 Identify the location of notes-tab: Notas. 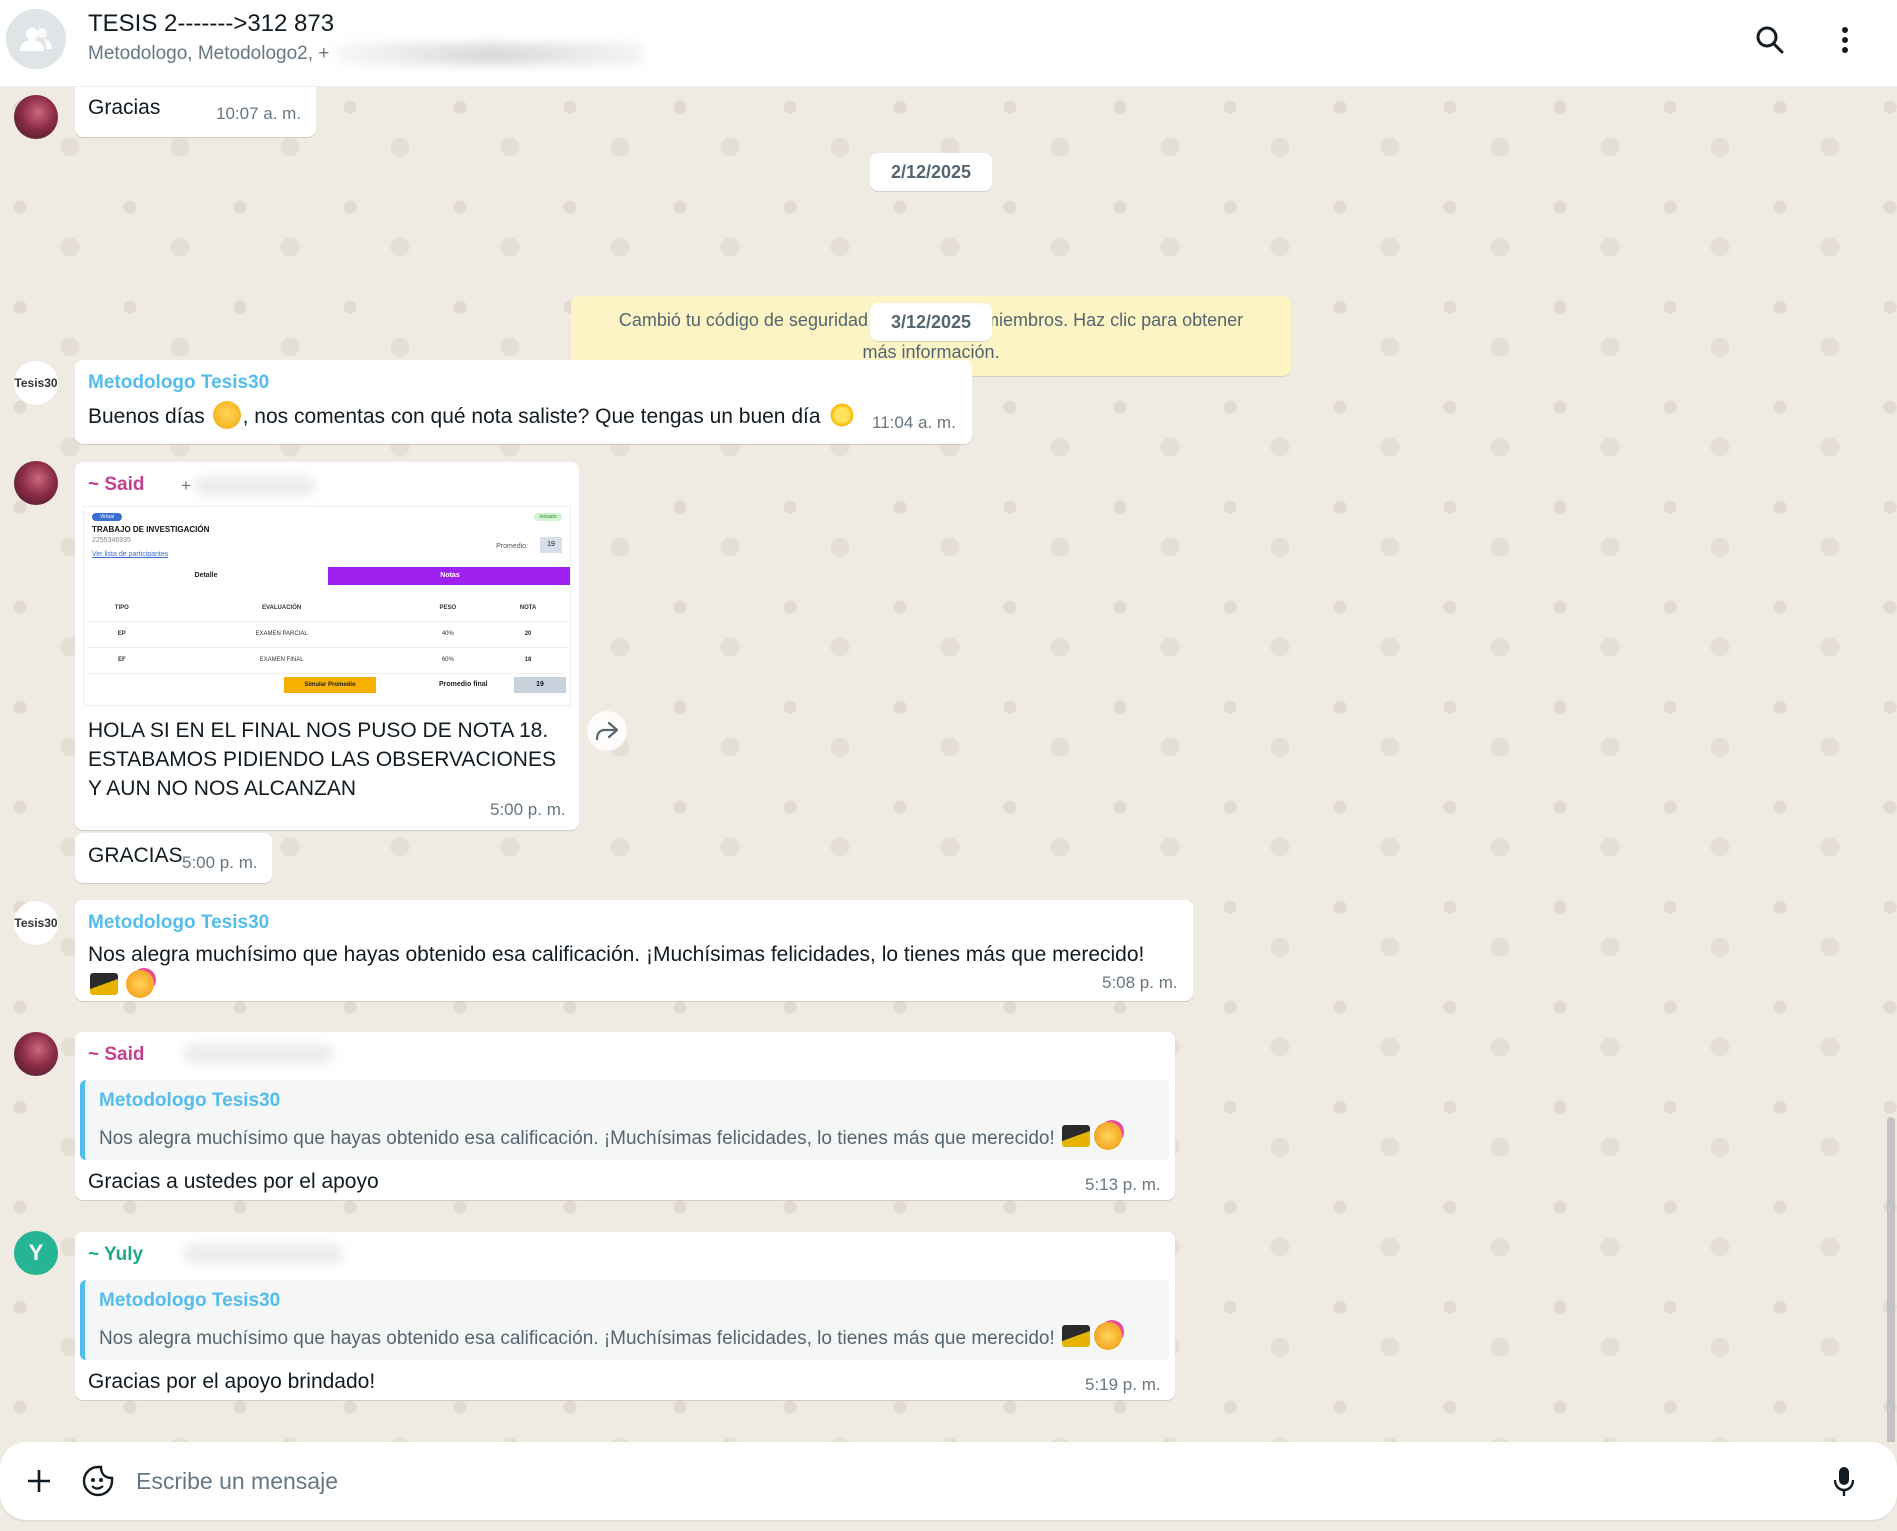
(449, 576).